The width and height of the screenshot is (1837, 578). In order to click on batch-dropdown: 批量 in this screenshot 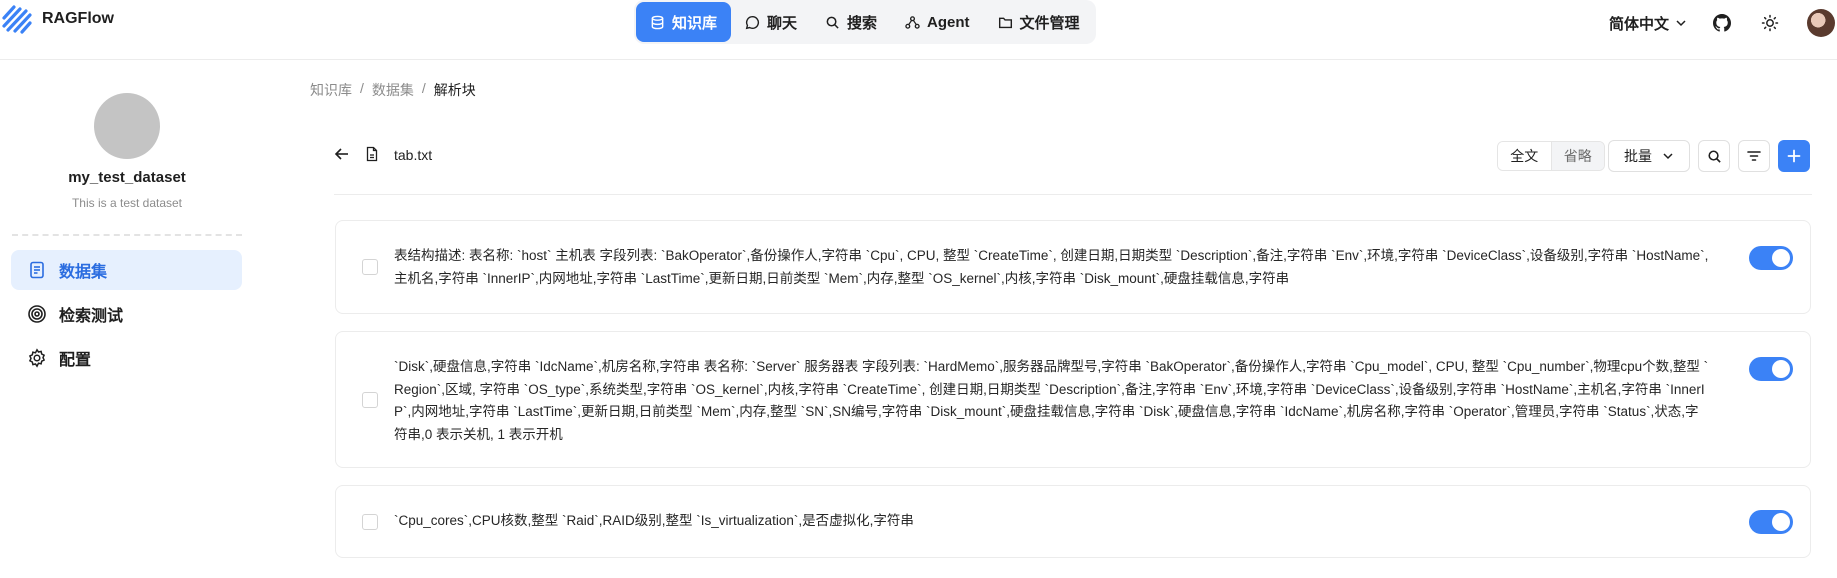, I will do `click(1649, 156)`.